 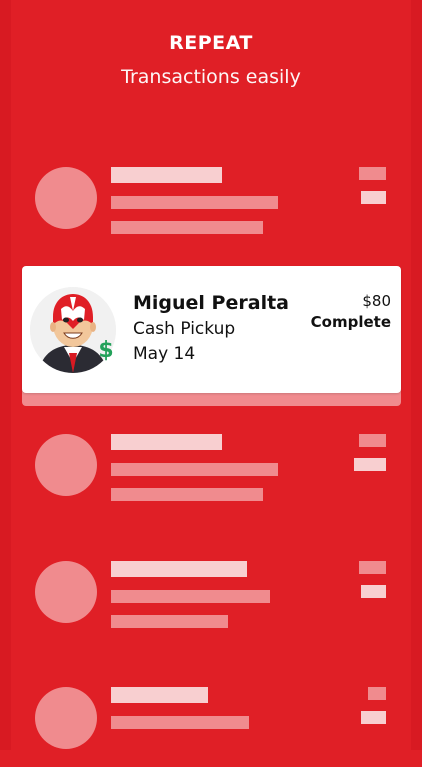 I want to click on transfer-type: Cash Pickup, so click(x=184, y=329).